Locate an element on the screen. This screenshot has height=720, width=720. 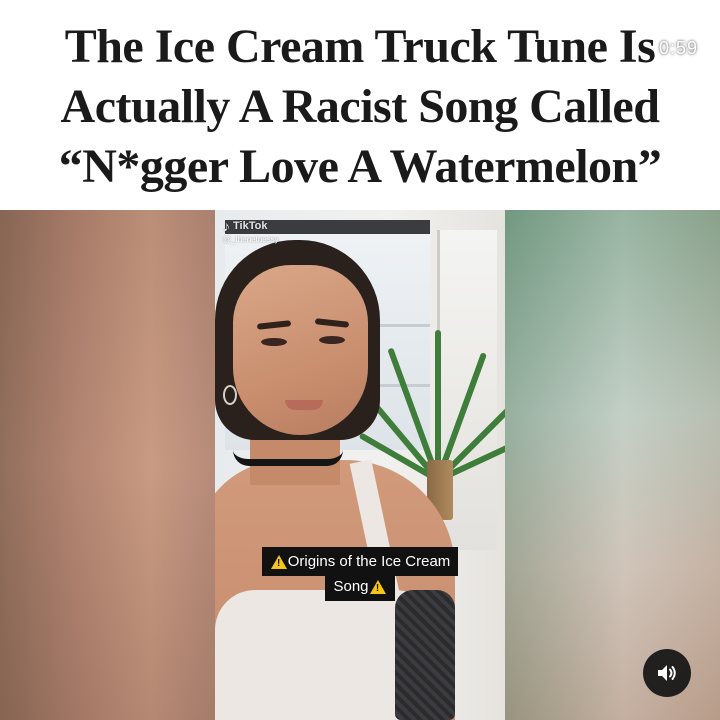
video-timer: 0:59 is located at coordinates (678, 48).